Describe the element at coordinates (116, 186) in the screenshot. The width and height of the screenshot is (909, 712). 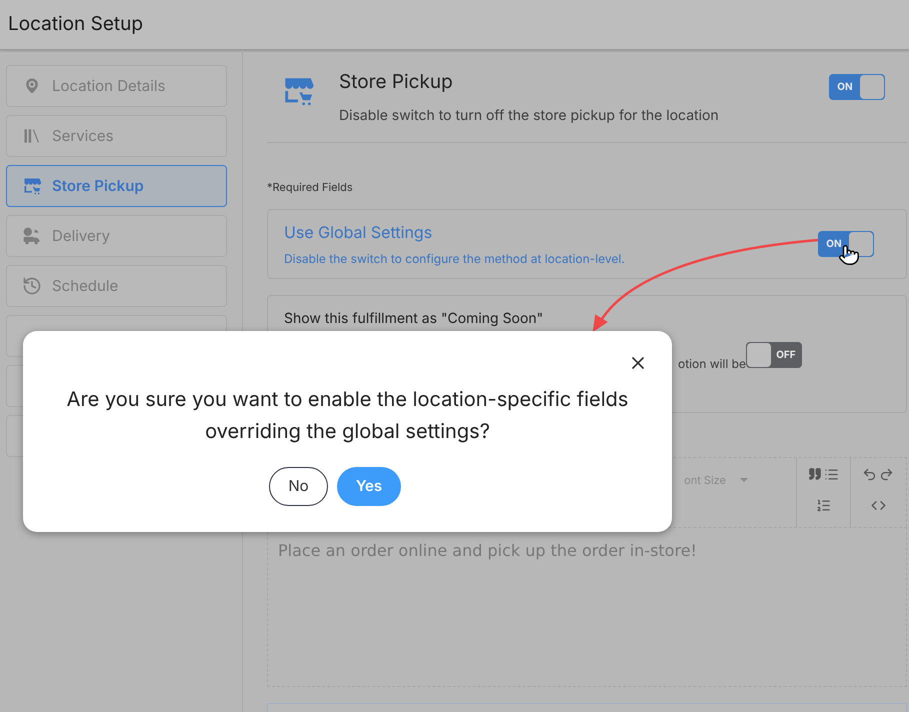
I see `sidebar-item: Store Pickup` at that location.